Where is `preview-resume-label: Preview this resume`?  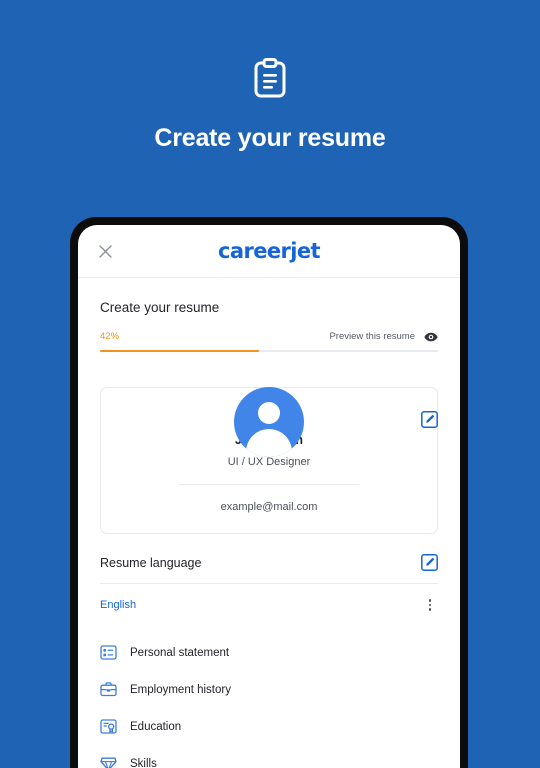
preview-resume-label: Preview this resume is located at coordinates (372, 336).